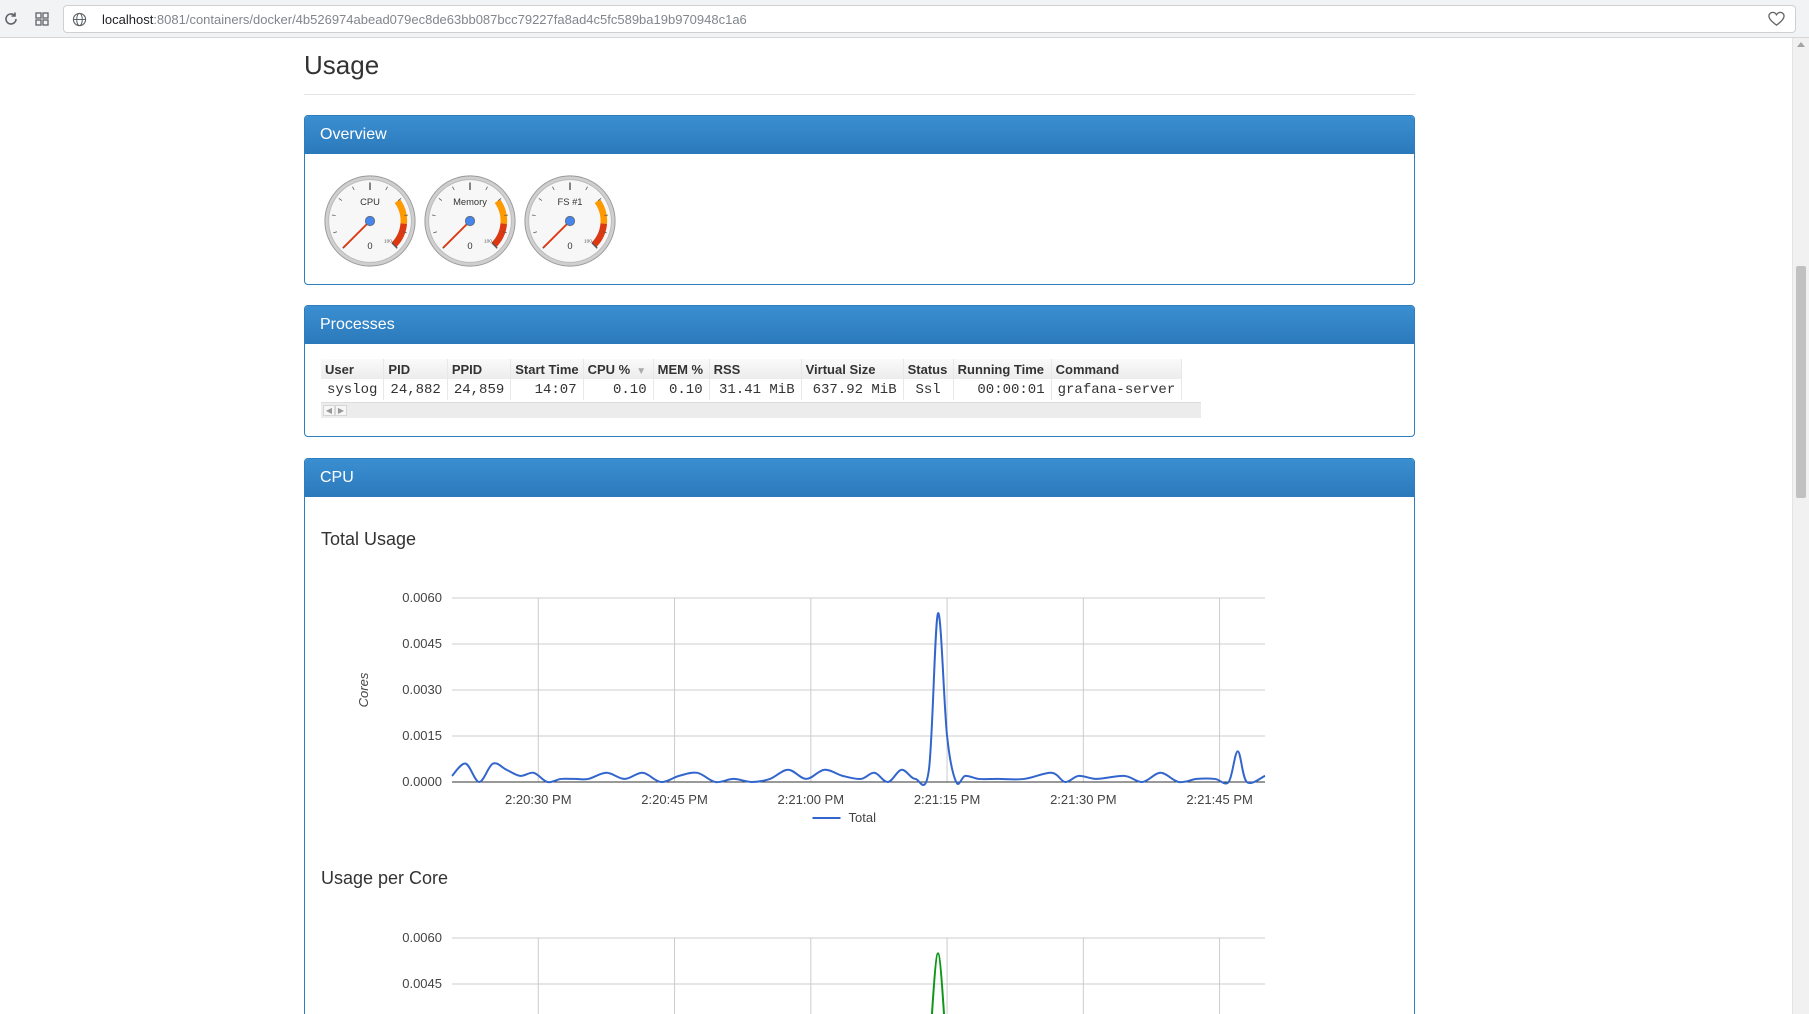  Describe the element at coordinates (859, 325) in the screenshot. I see `processes-heading: Processes` at that location.